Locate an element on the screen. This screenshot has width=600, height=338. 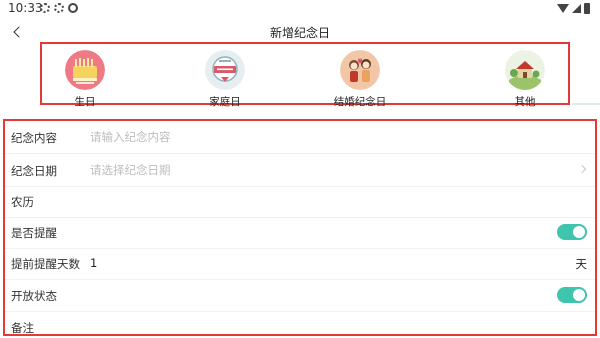
category-family-day: 家庭日 is located at coordinates (225, 78).